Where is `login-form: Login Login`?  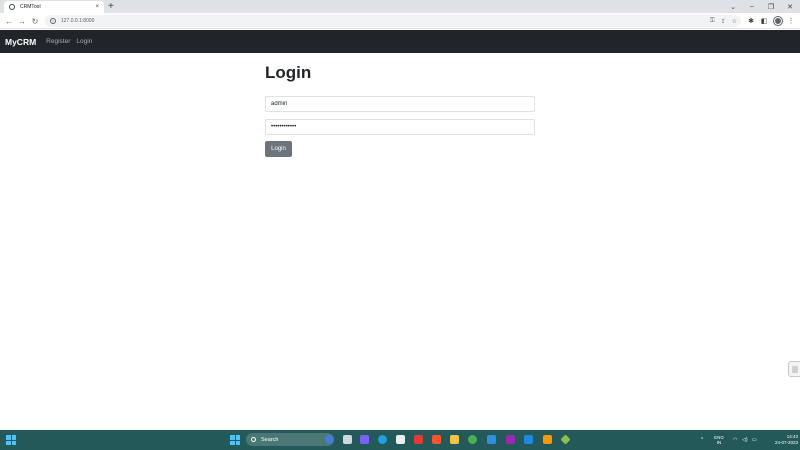 login-form: Login Login is located at coordinates (400, 109).